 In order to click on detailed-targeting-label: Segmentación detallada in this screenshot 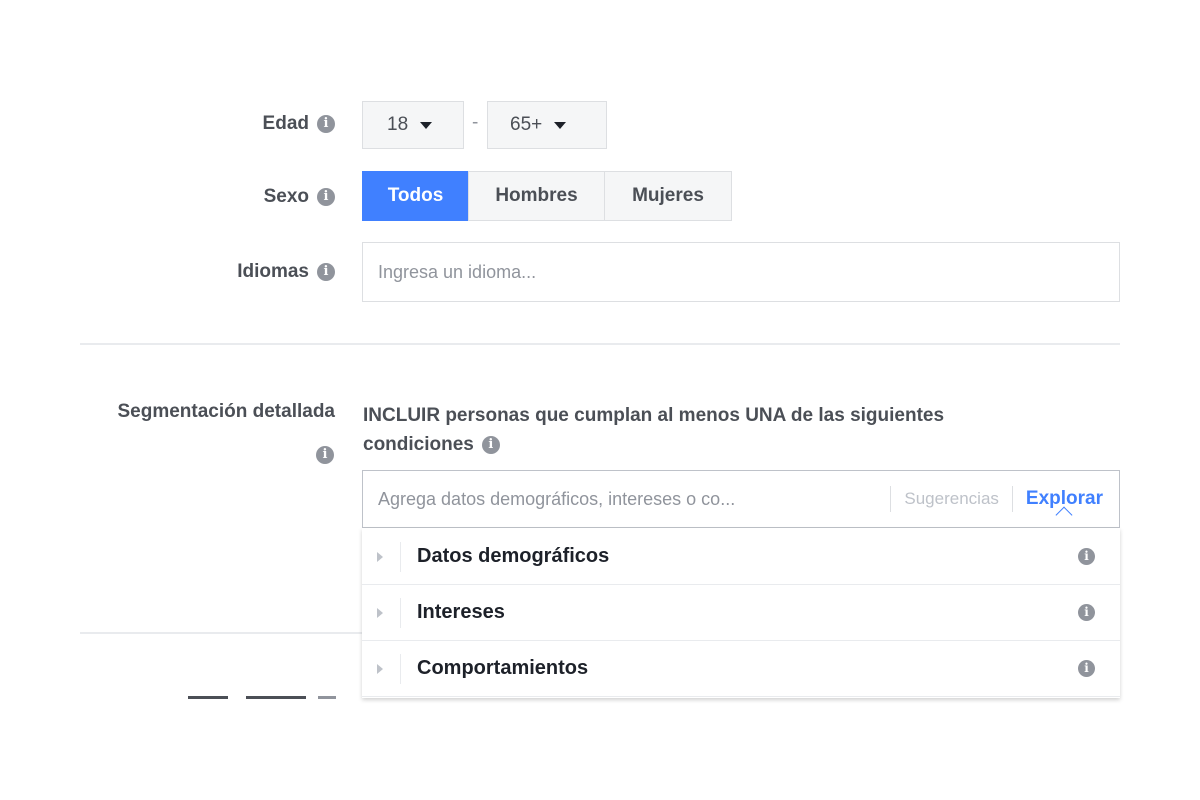, I will do `click(226, 412)`.